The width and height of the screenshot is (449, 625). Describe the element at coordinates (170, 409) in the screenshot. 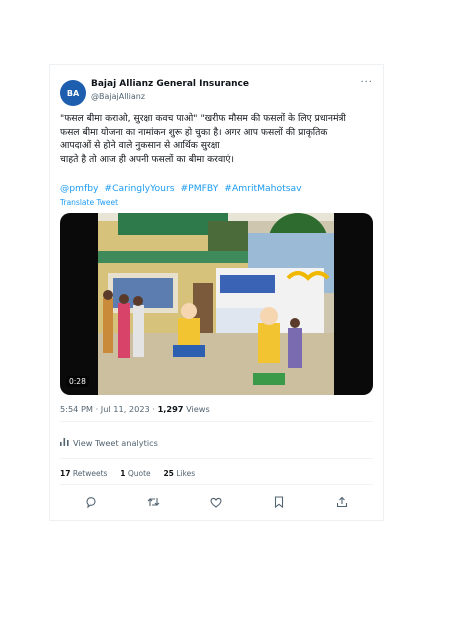

I see `views-count: 1,297` at that location.